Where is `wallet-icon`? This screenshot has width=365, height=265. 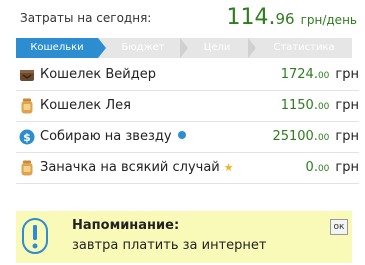 wallet-icon is located at coordinates (27, 75).